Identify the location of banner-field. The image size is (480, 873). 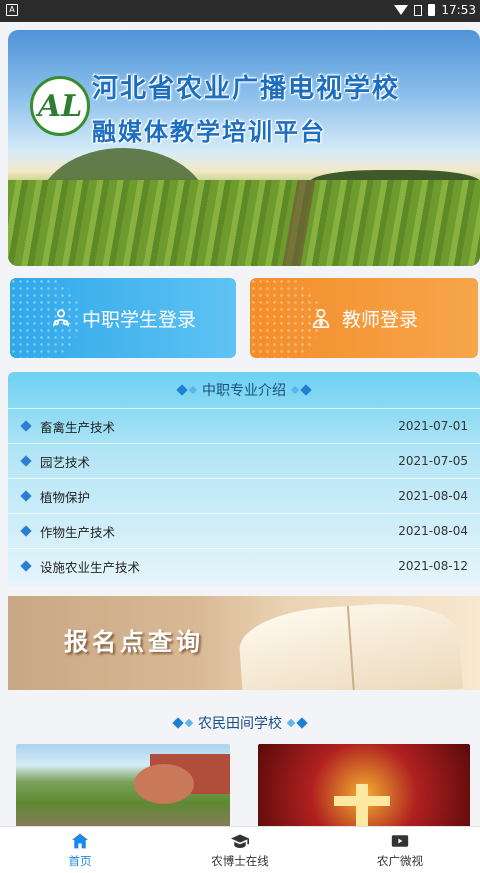
(244, 223).